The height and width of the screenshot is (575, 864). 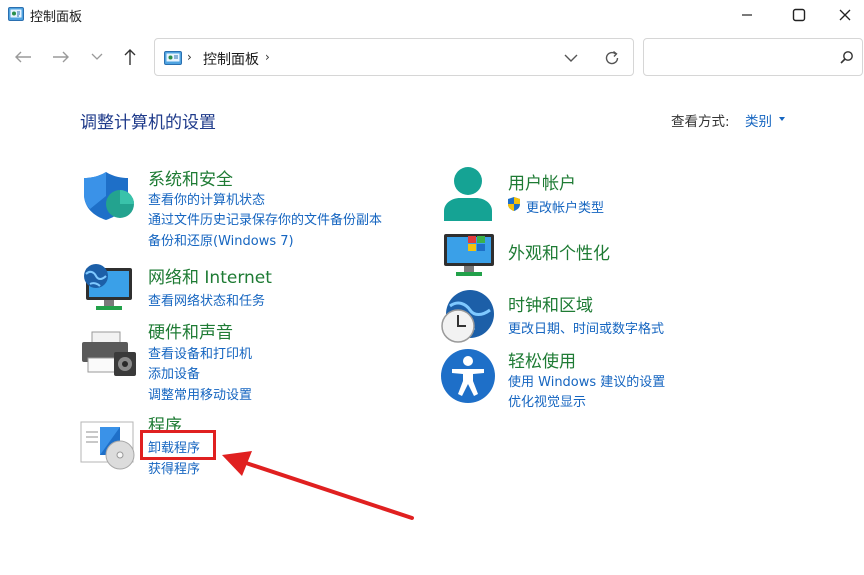 I want to click on link-file-history-backup: 通过文件历史记录保存你的文件备份副本, so click(x=265, y=218).